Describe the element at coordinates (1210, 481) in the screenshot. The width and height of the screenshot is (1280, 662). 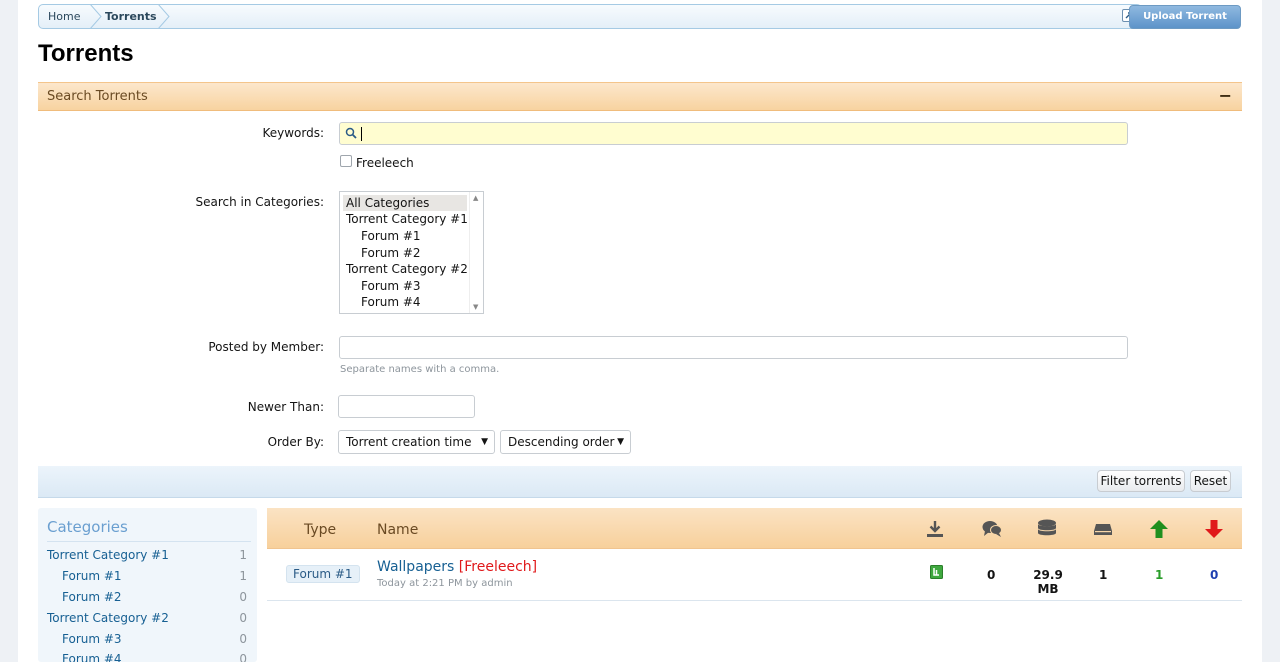
I see `reset-button: Reset` at that location.